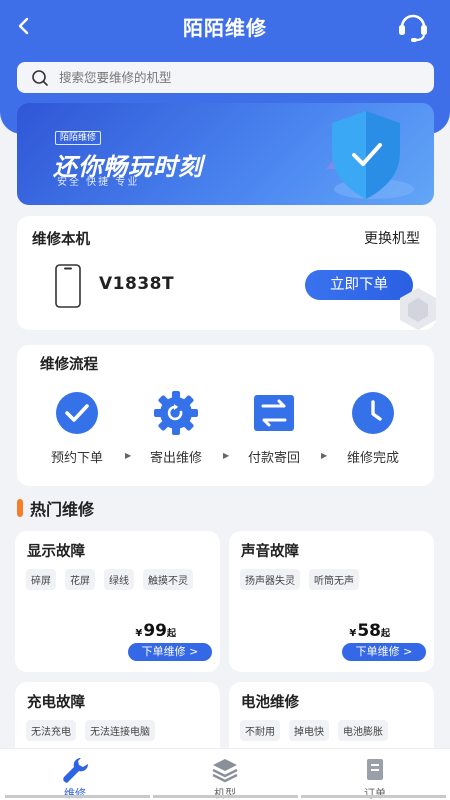 Image resolution: width=450 pixels, height=800 pixels. What do you see at coordinates (78, 138) in the screenshot?
I see `banner-tag: 陌陌维修` at bounding box center [78, 138].